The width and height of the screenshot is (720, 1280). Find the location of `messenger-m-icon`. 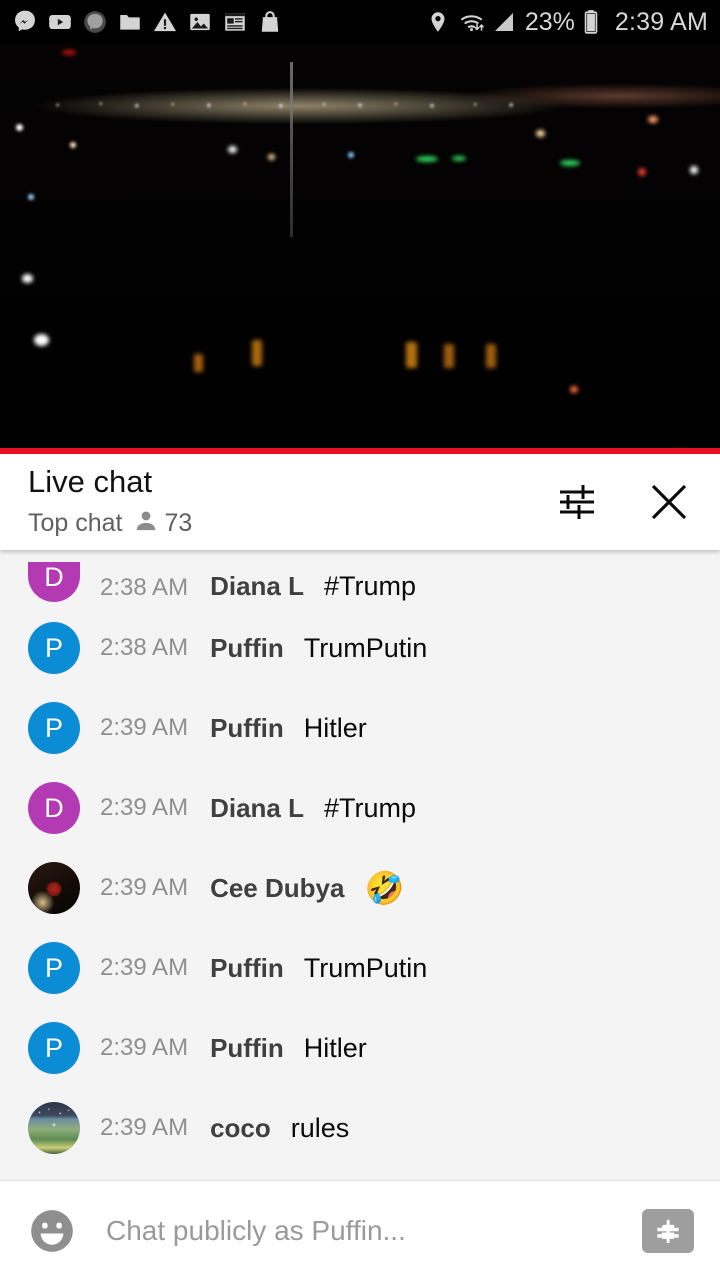

messenger-m-icon is located at coordinates (25, 22).